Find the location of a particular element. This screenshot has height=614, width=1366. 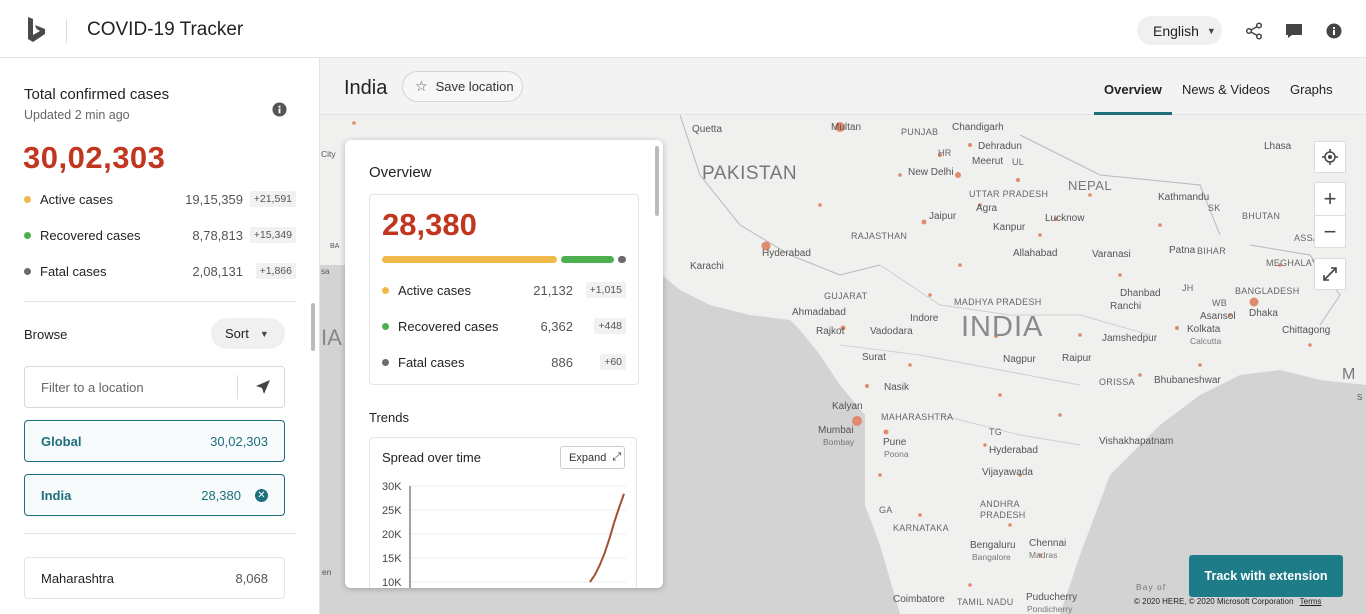

map-label: Kathmandu is located at coordinates (1184, 197).